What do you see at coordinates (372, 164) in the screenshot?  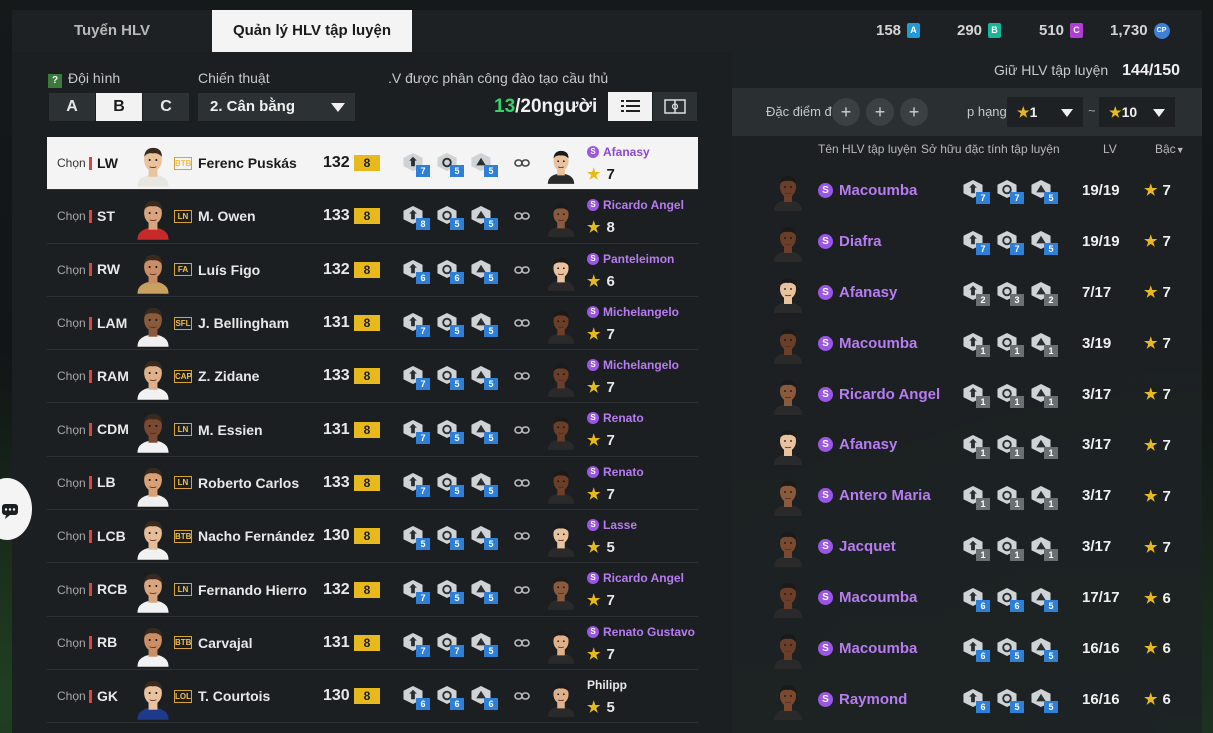 I see `player-row: Chọn LW BTB Ferenc Puskás 132 8 7 5 5 S Afanasy ★ 7` at bounding box center [372, 164].